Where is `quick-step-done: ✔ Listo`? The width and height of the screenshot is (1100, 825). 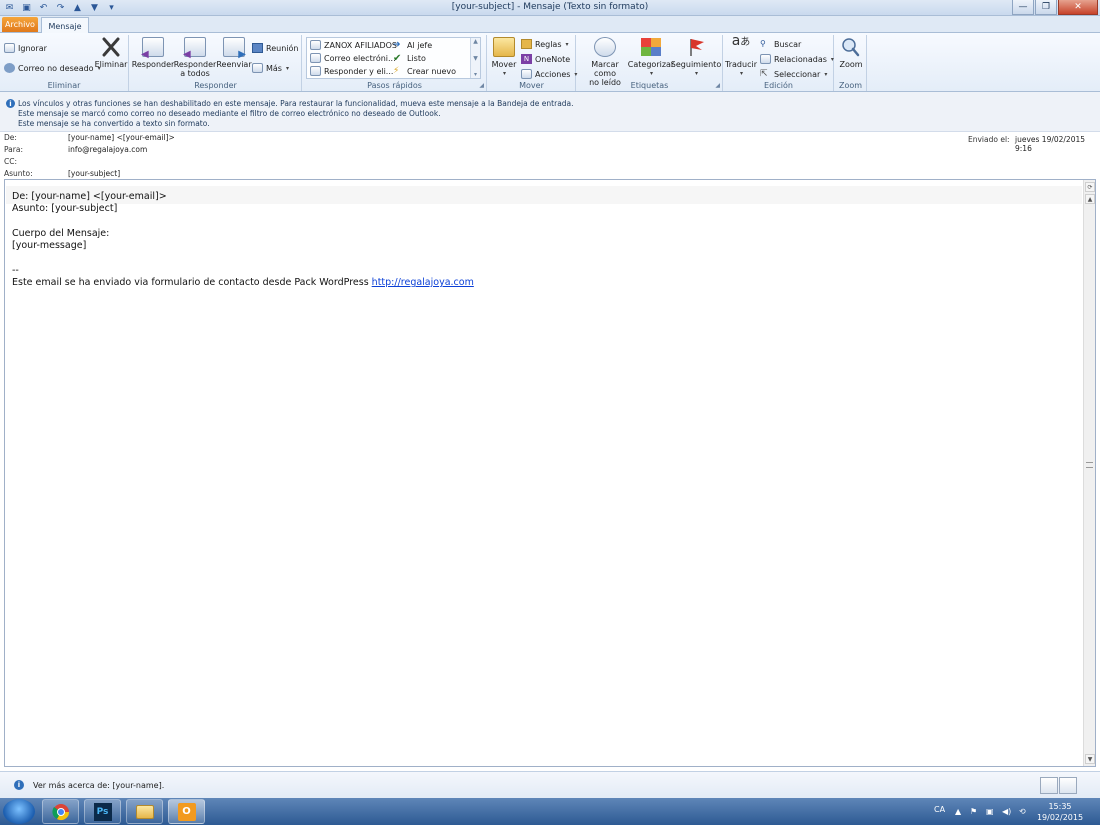 quick-step-done: ✔ Listo is located at coordinates (409, 58).